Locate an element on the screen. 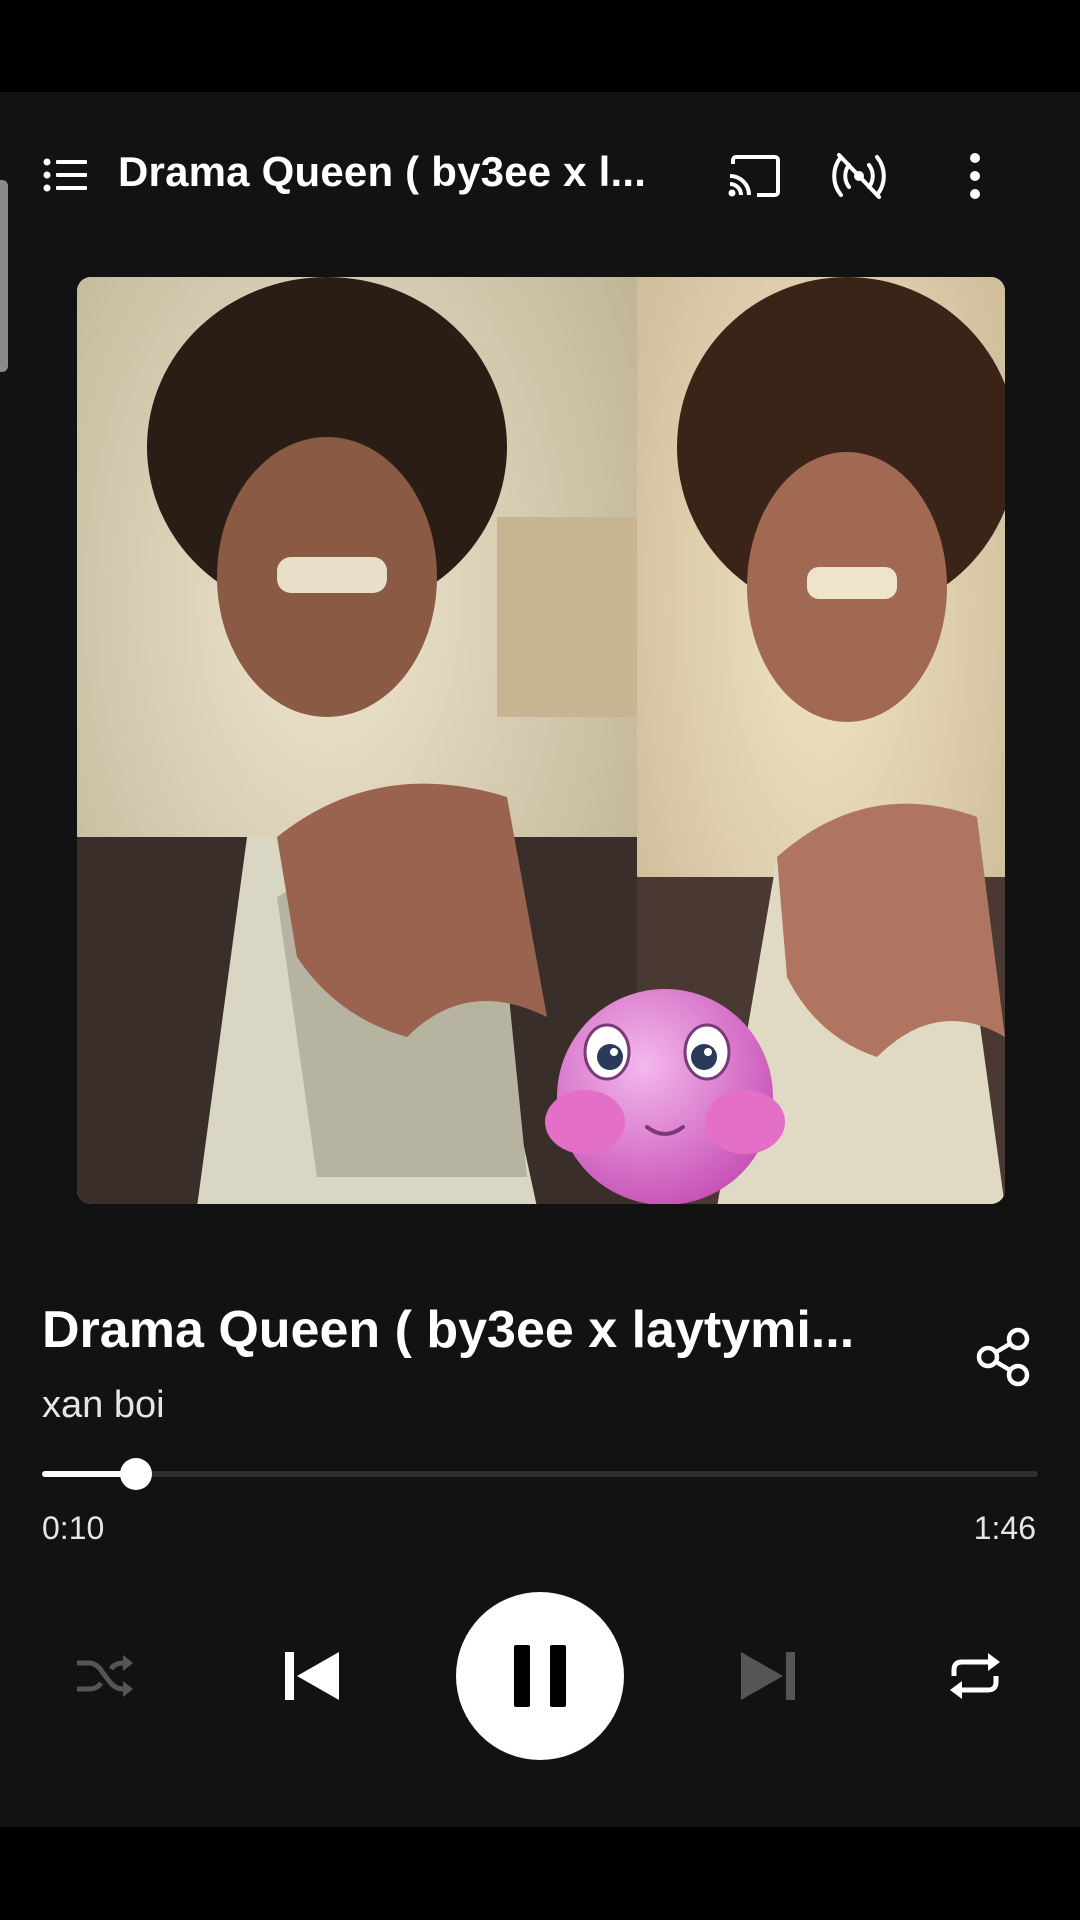 This screenshot has height=1920, width=1080. queue-list-icon is located at coordinates (65, 175).